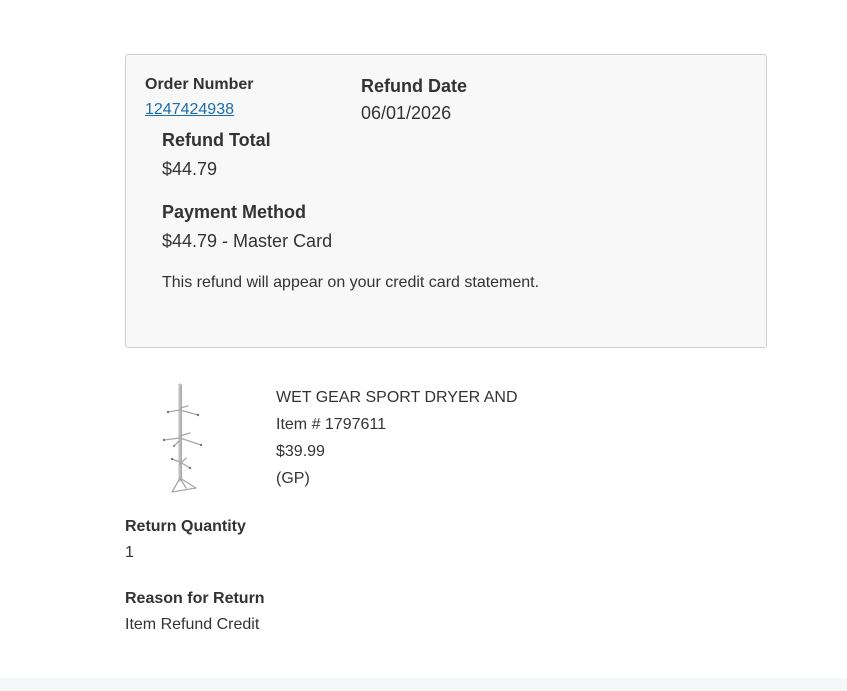 The height and width of the screenshot is (691, 847). I want to click on return-reason-label: Reason for Return, so click(195, 598).